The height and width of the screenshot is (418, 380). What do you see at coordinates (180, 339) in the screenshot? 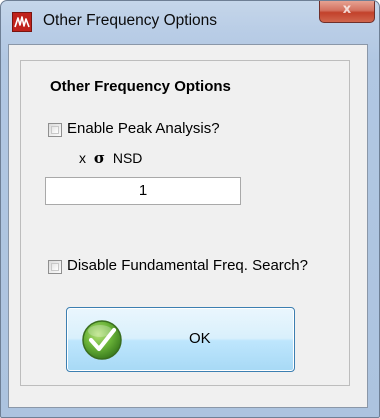
I see `ok-button: OK` at bounding box center [180, 339].